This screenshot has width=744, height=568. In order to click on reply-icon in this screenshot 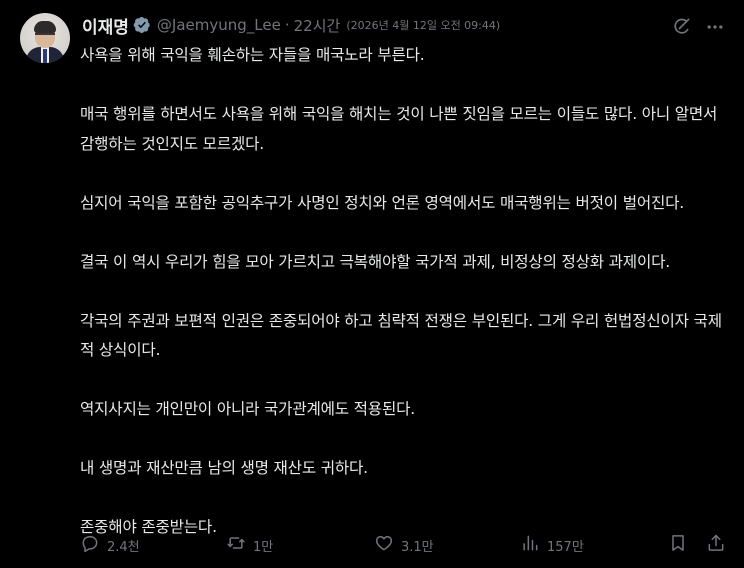, I will do `click(90, 545)`.